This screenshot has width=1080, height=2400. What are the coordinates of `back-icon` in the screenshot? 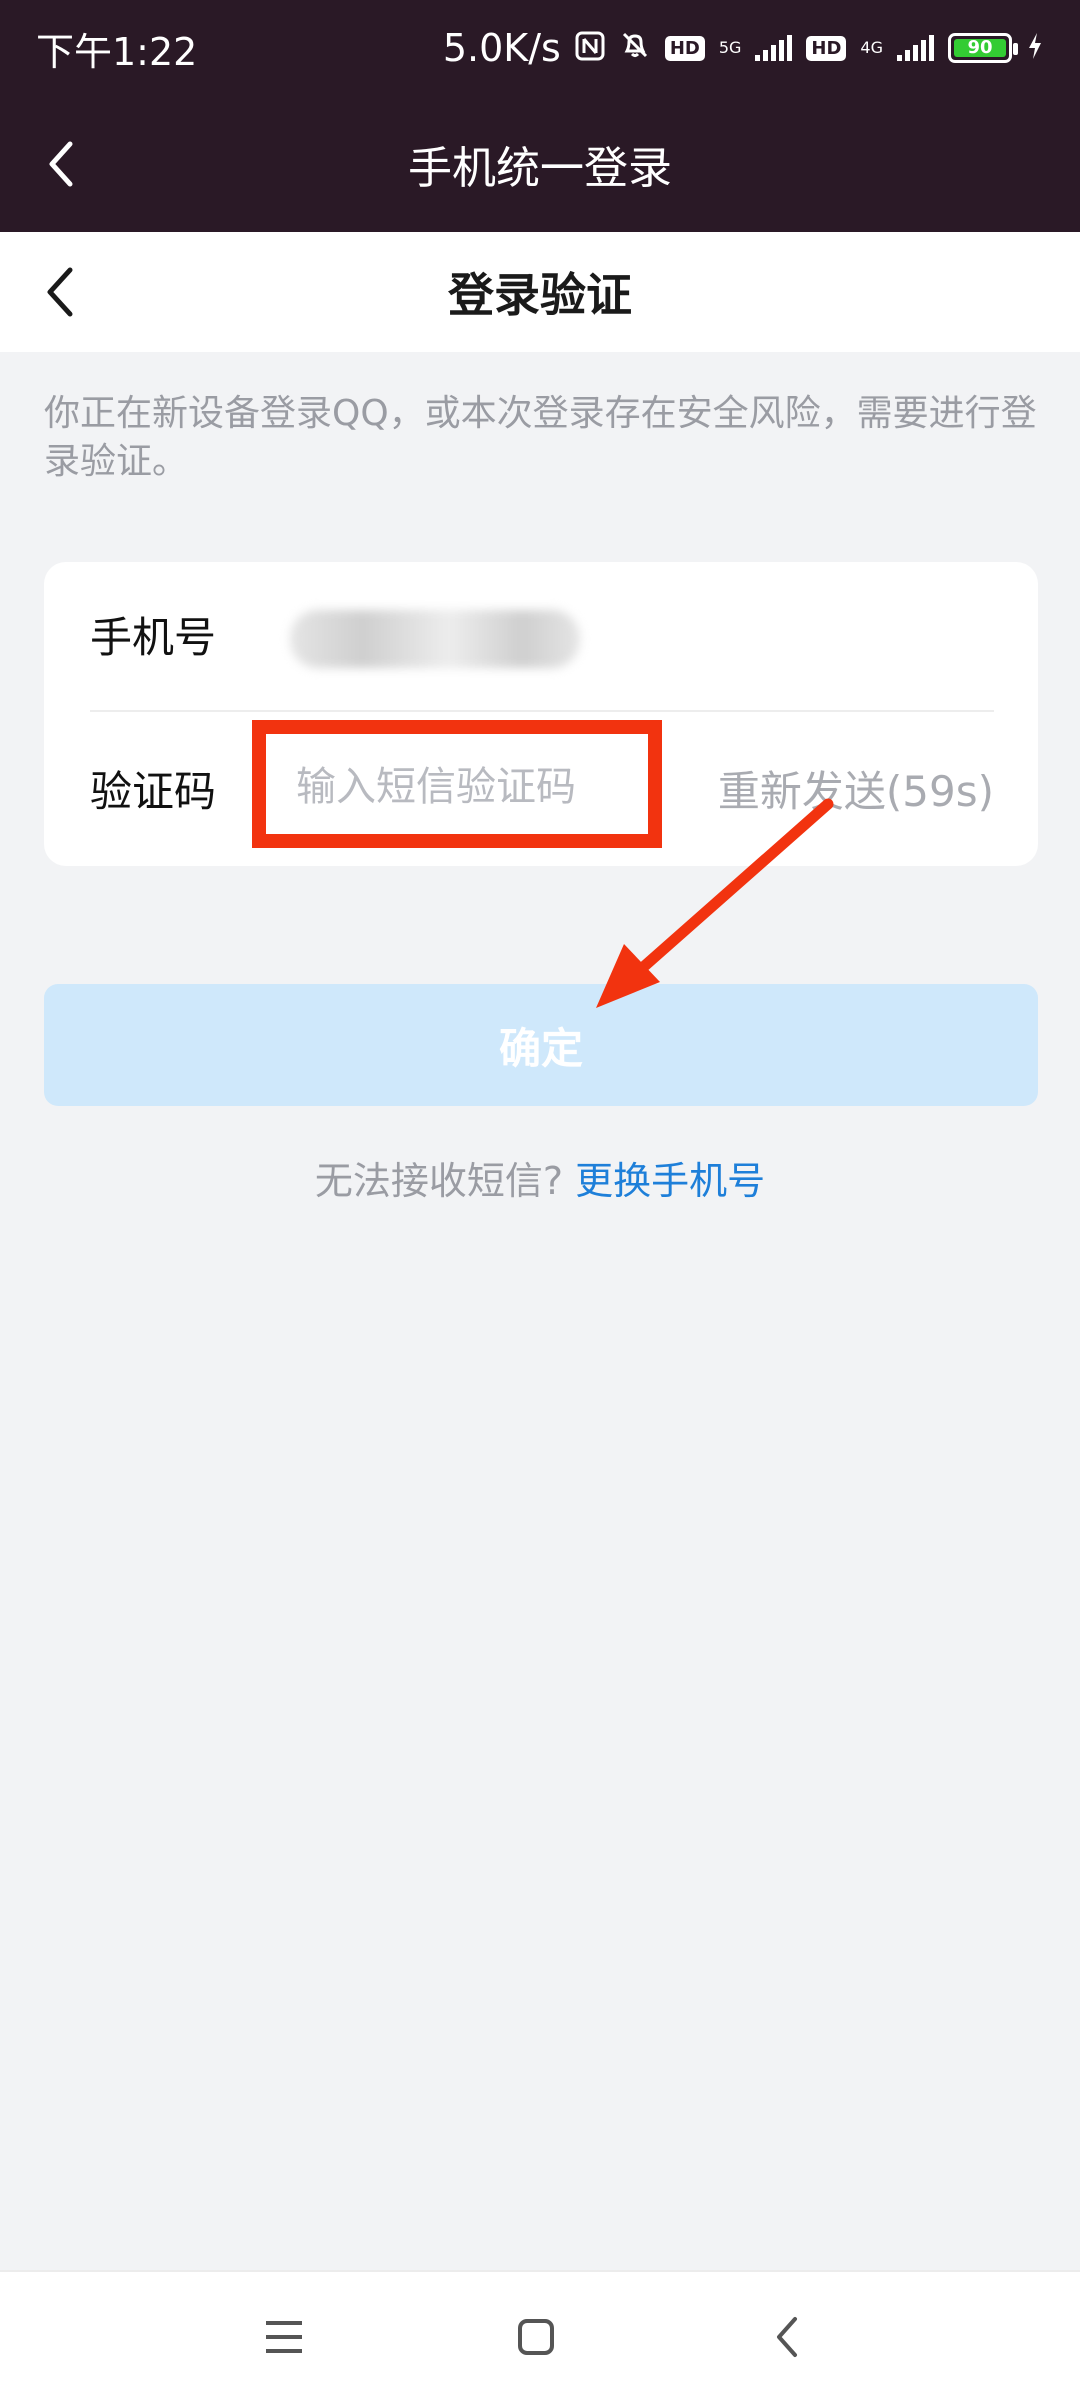 It's located at (787, 2337).